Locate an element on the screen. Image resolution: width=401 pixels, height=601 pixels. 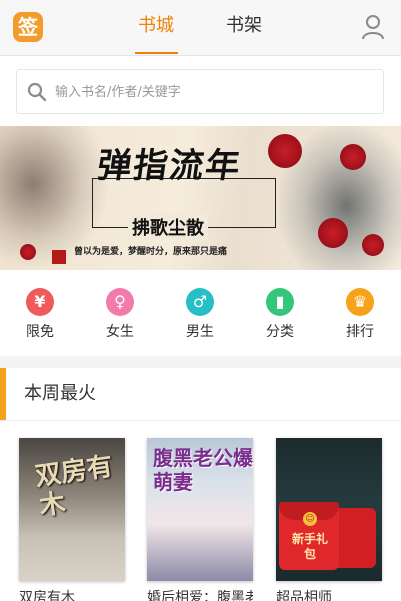
top-nav-bar: 签 书城 书架 is located at coordinates (200, 28).